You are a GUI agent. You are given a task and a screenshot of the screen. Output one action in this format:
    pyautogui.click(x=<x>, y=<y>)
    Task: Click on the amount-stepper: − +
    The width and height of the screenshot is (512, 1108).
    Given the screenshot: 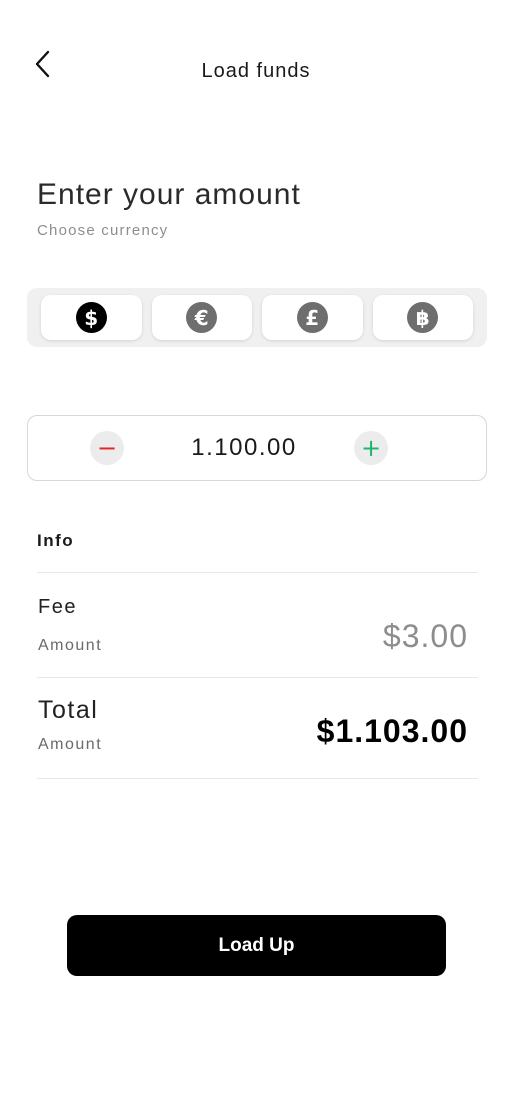 What is the action you would take?
    pyautogui.click(x=257, y=448)
    